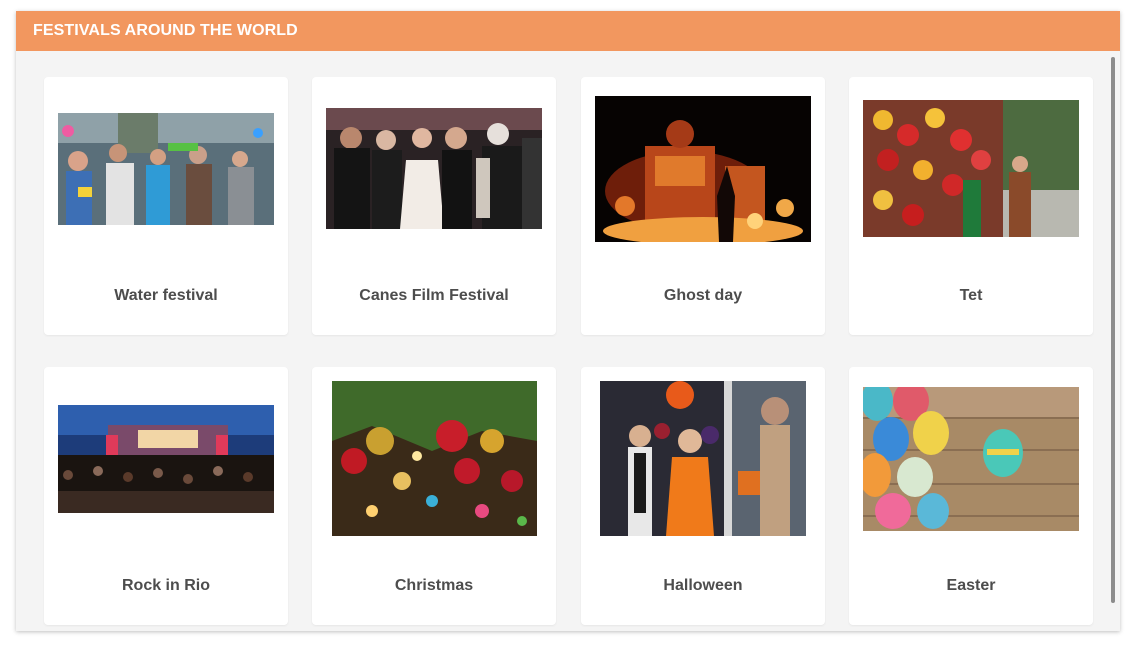  I want to click on festival-card-halloween: Halloween, so click(703, 496).